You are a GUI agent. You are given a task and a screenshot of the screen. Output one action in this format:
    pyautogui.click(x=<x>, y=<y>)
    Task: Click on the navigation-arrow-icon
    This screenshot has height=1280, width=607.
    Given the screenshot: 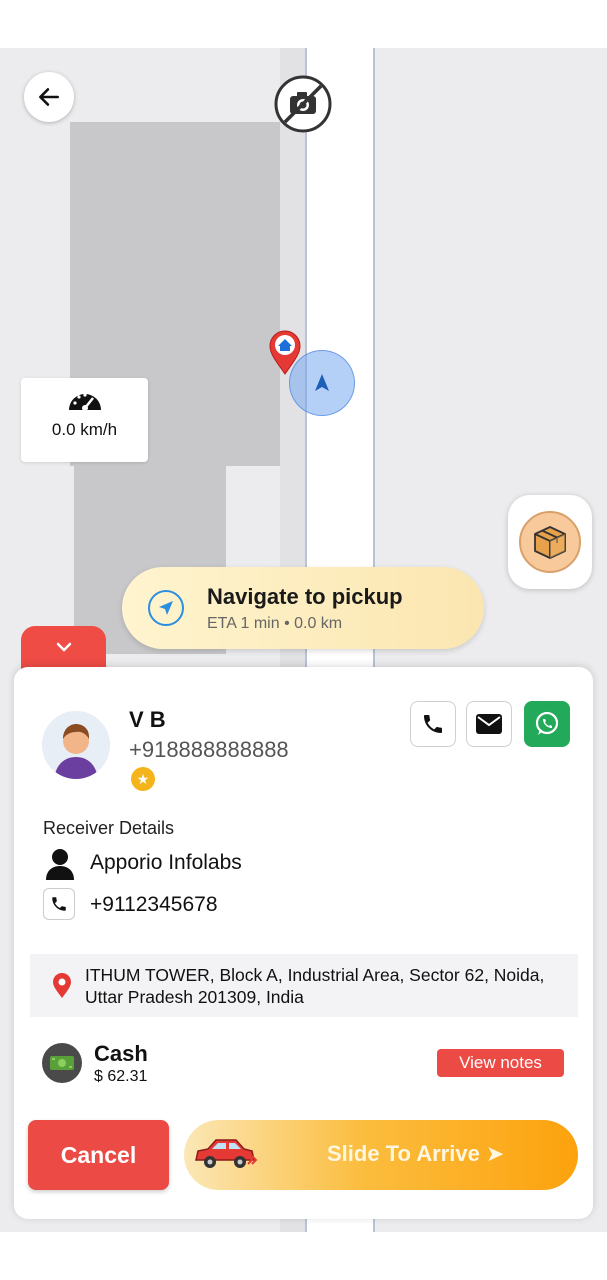 What is the action you would take?
    pyautogui.click(x=322, y=382)
    